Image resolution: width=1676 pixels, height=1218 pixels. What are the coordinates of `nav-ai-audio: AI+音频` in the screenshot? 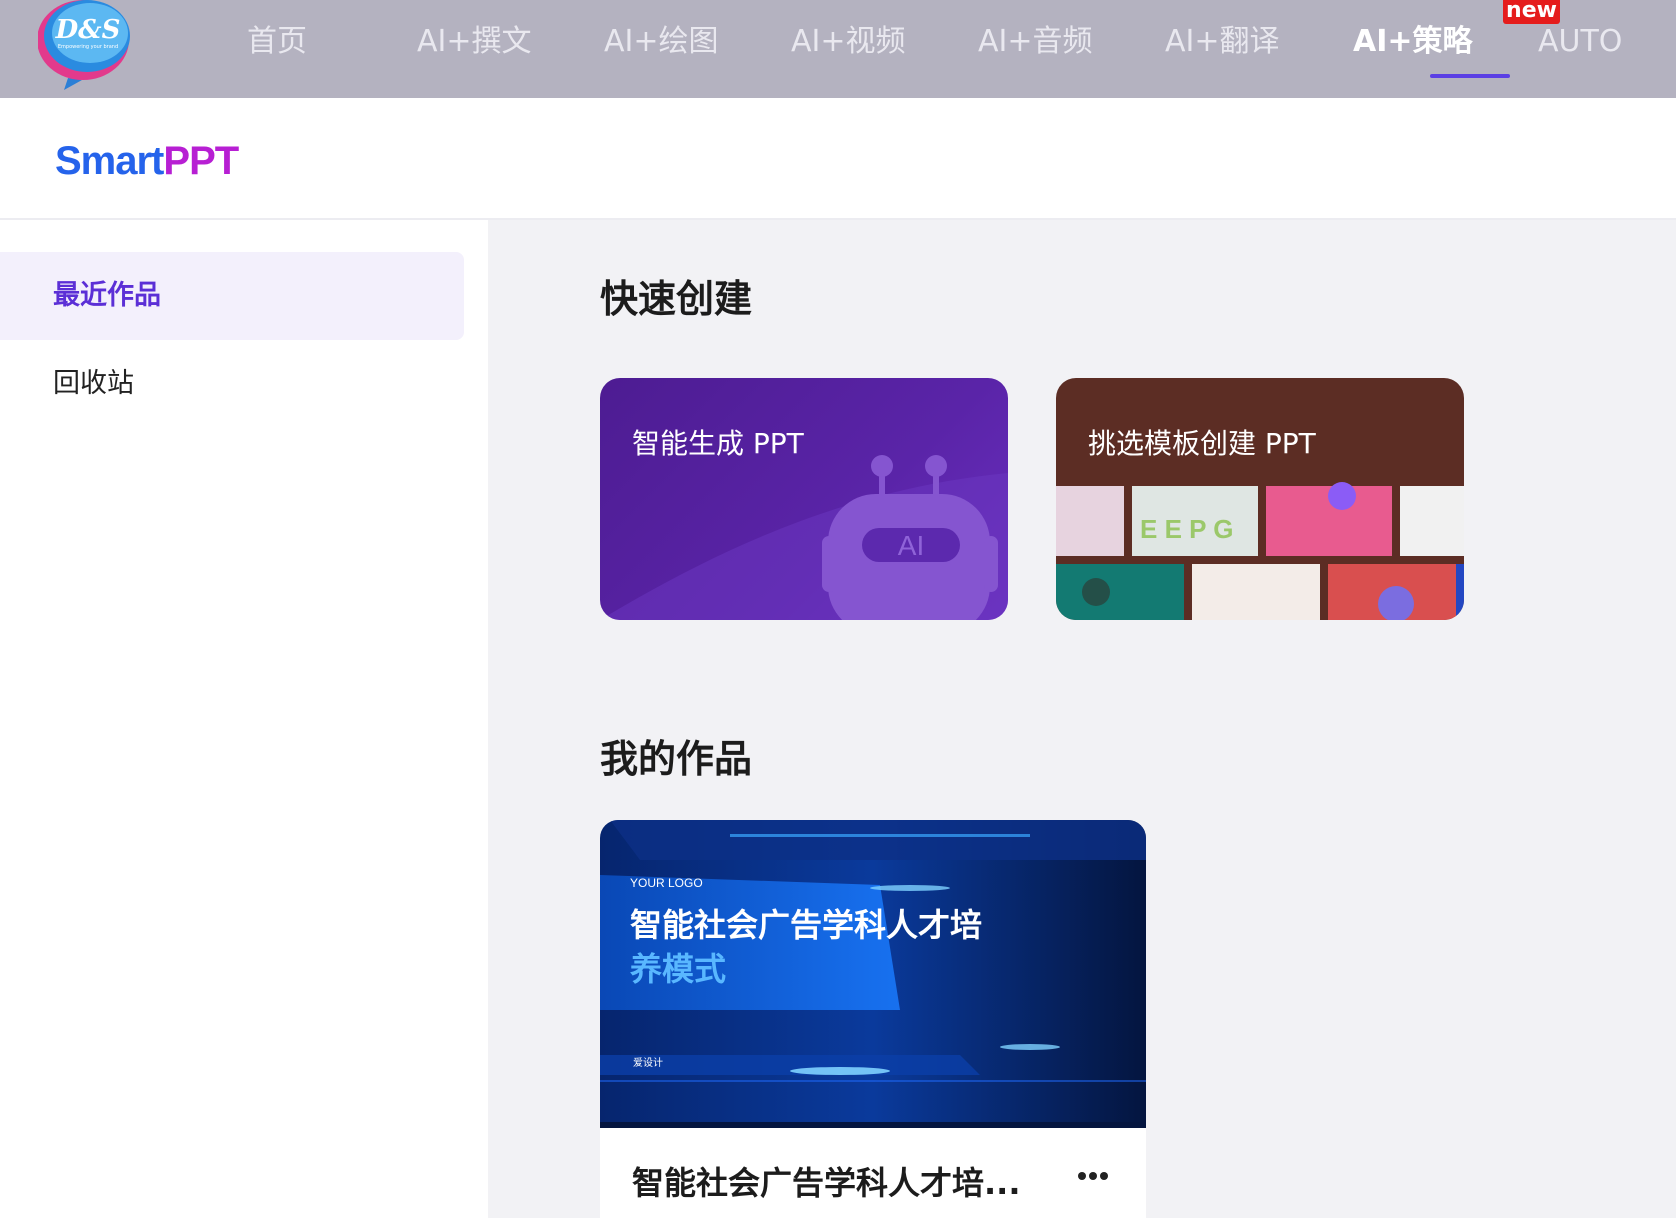 It's located at (1035, 42).